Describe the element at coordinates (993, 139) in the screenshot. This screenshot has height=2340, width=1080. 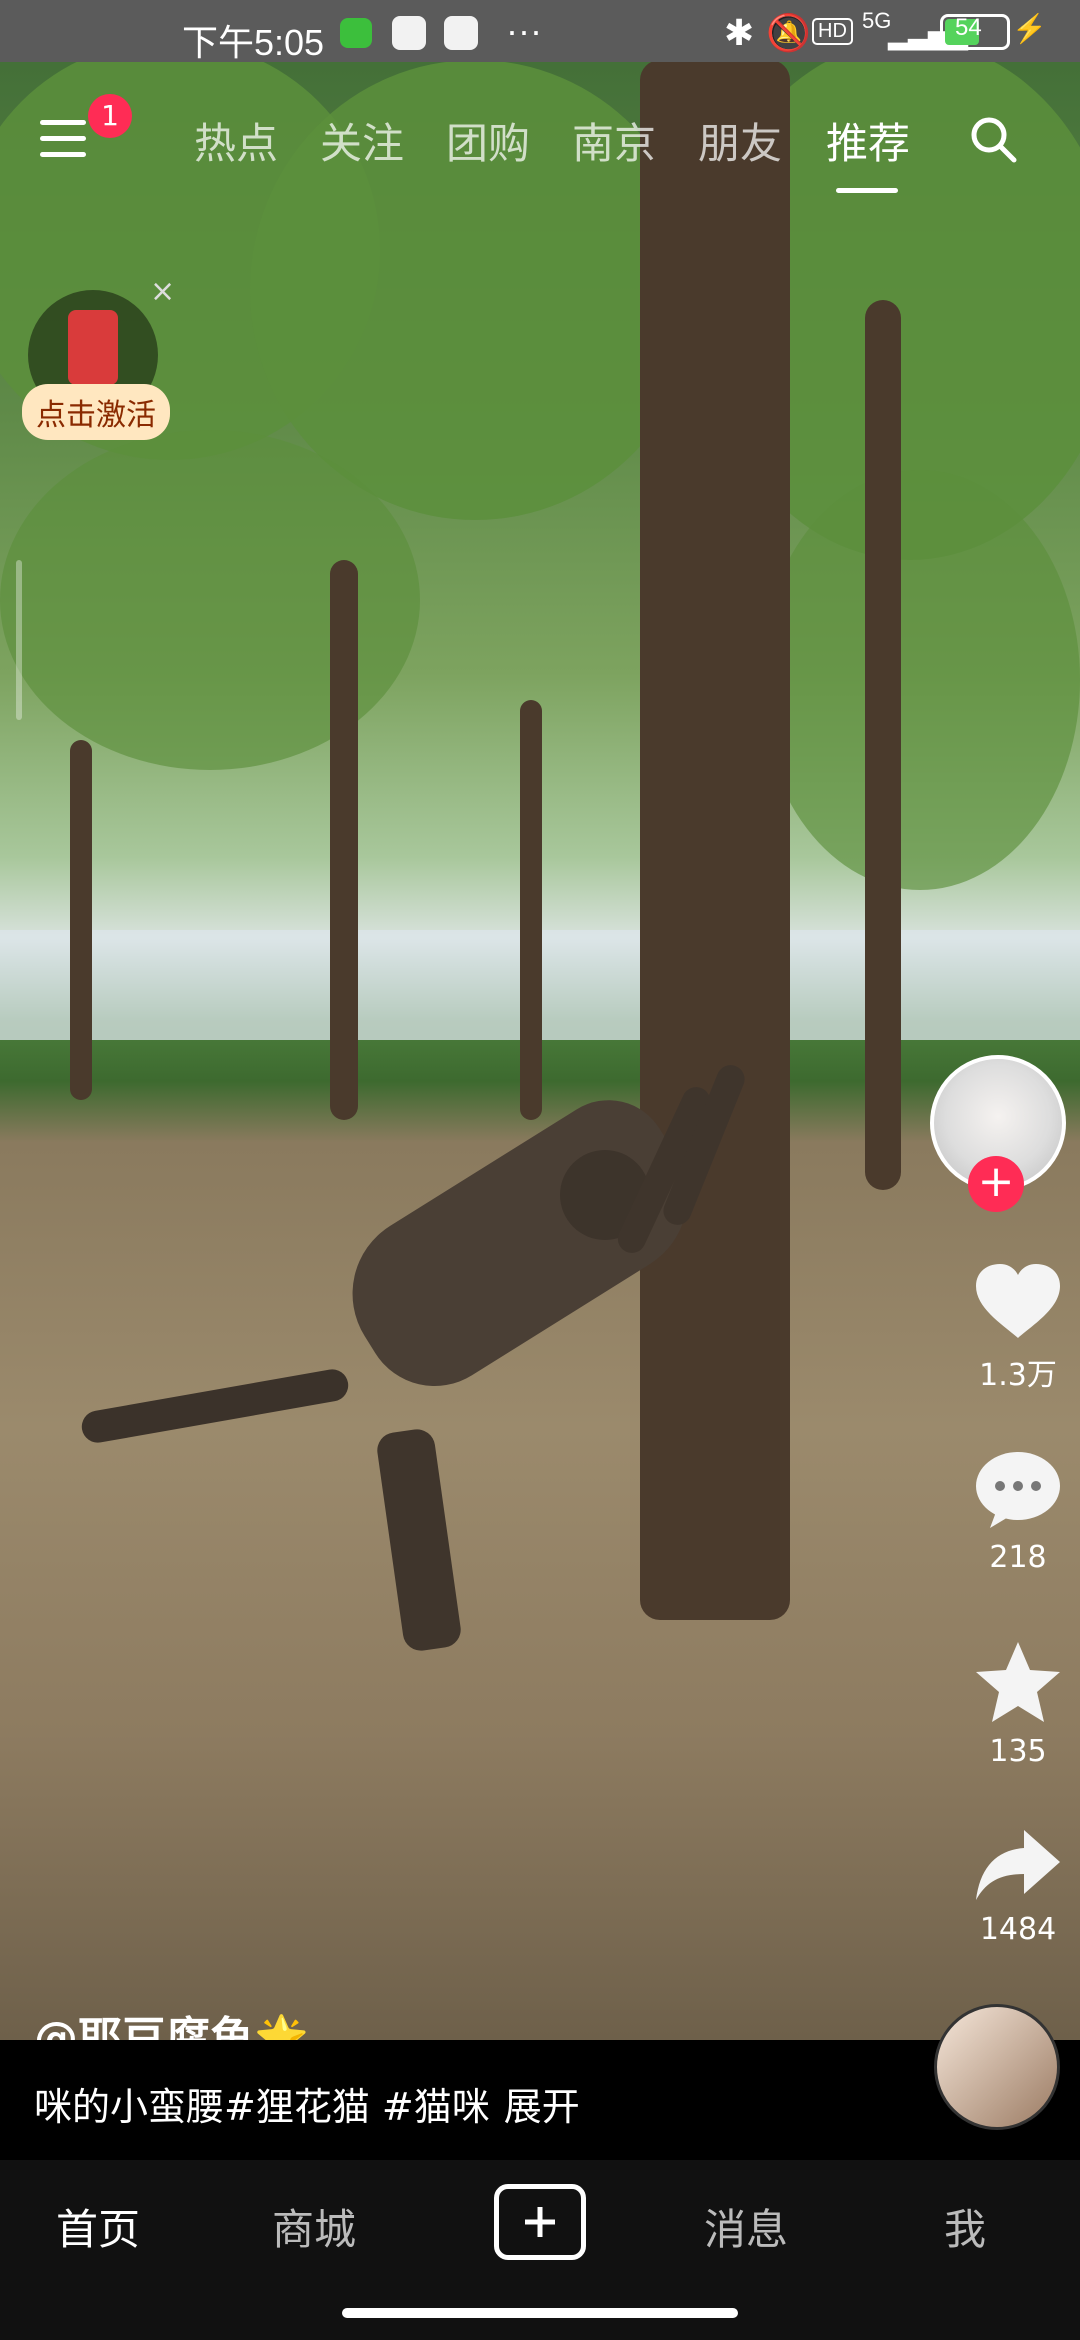
I see `search-icon` at that location.